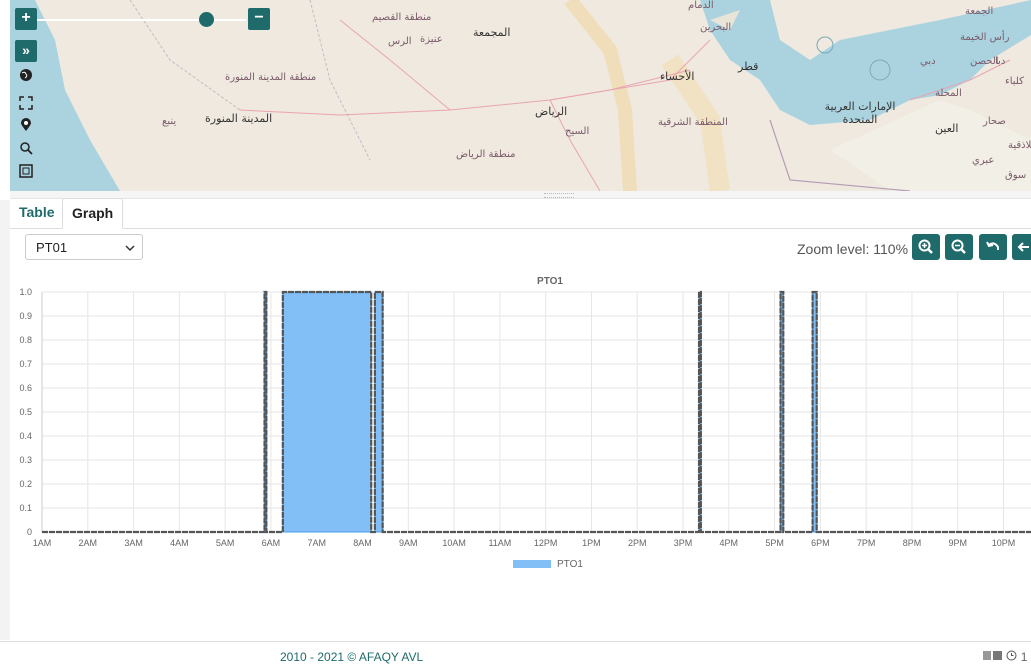 This screenshot has width=1031, height=671. I want to click on map-label: صحار, so click(994, 121).